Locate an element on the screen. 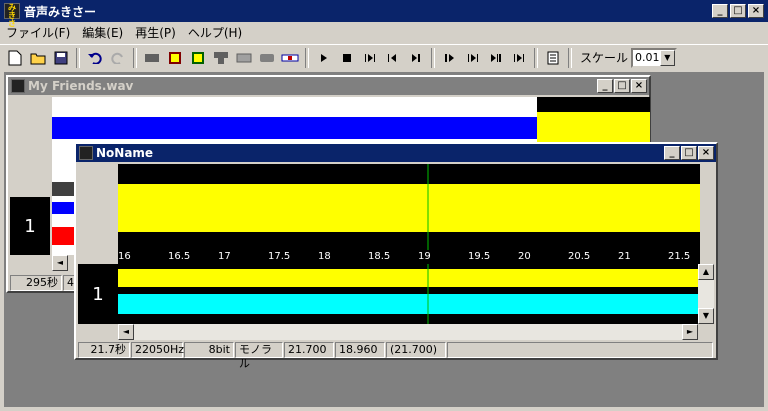 The image size is (768, 411). insert-icon is located at coordinates (221, 58).